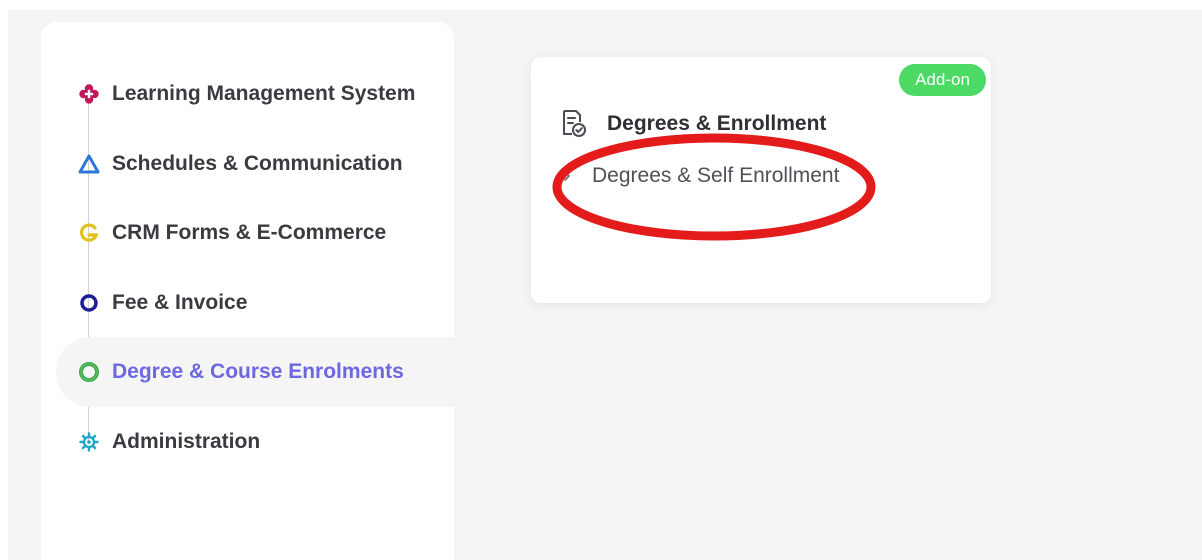 The height and width of the screenshot is (560, 1202). I want to click on card-title: Degrees & Enrollment, so click(717, 123).